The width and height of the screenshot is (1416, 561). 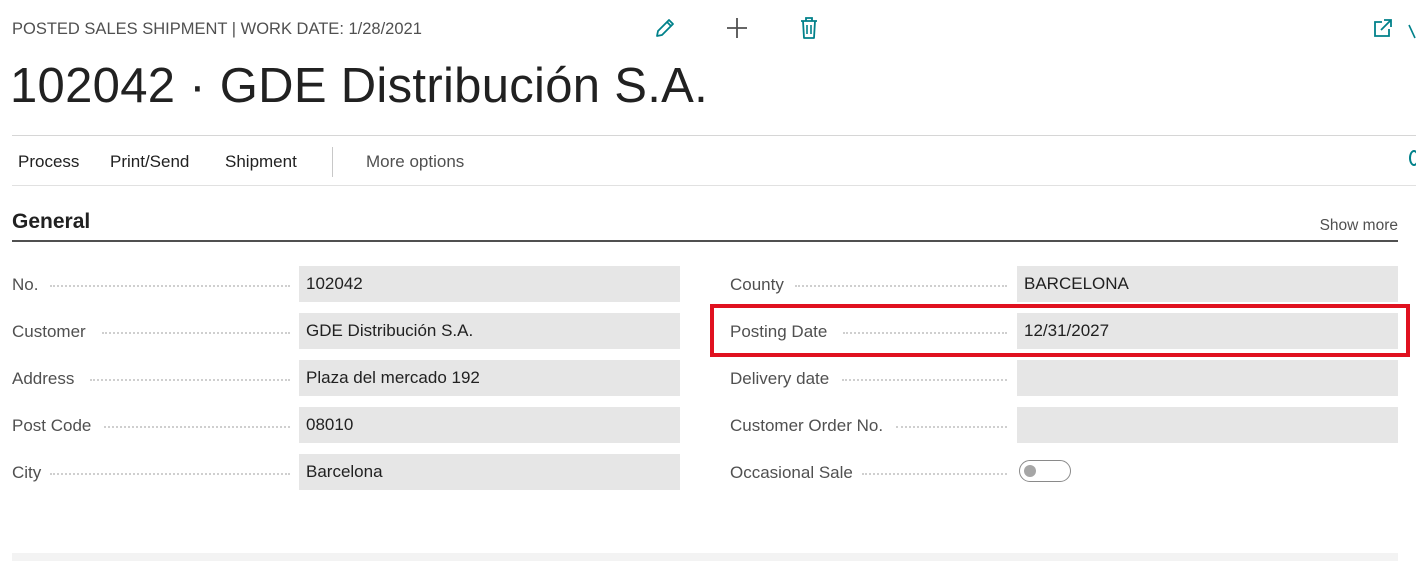 I want to click on pencil-icon, so click(x=665, y=28).